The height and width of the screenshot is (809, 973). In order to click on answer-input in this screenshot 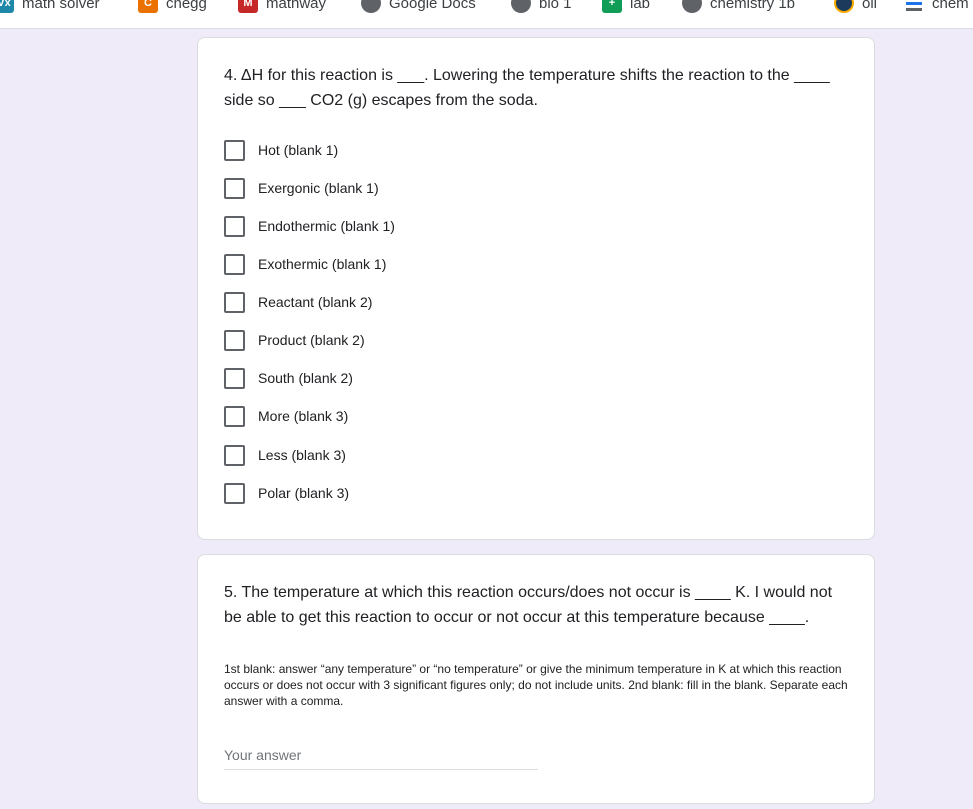, I will do `click(381, 755)`.